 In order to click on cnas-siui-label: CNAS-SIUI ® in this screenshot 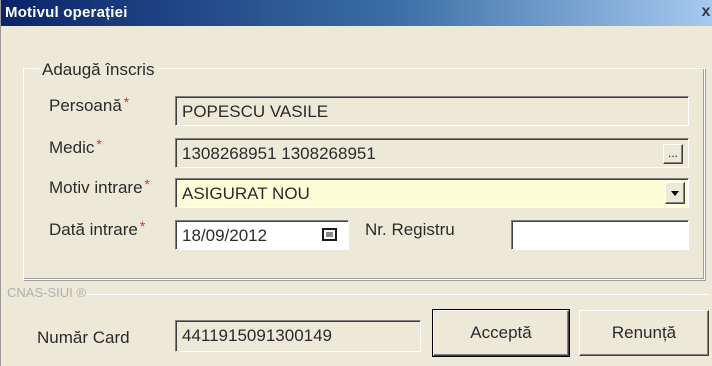, I will do `click(46, 292)`.